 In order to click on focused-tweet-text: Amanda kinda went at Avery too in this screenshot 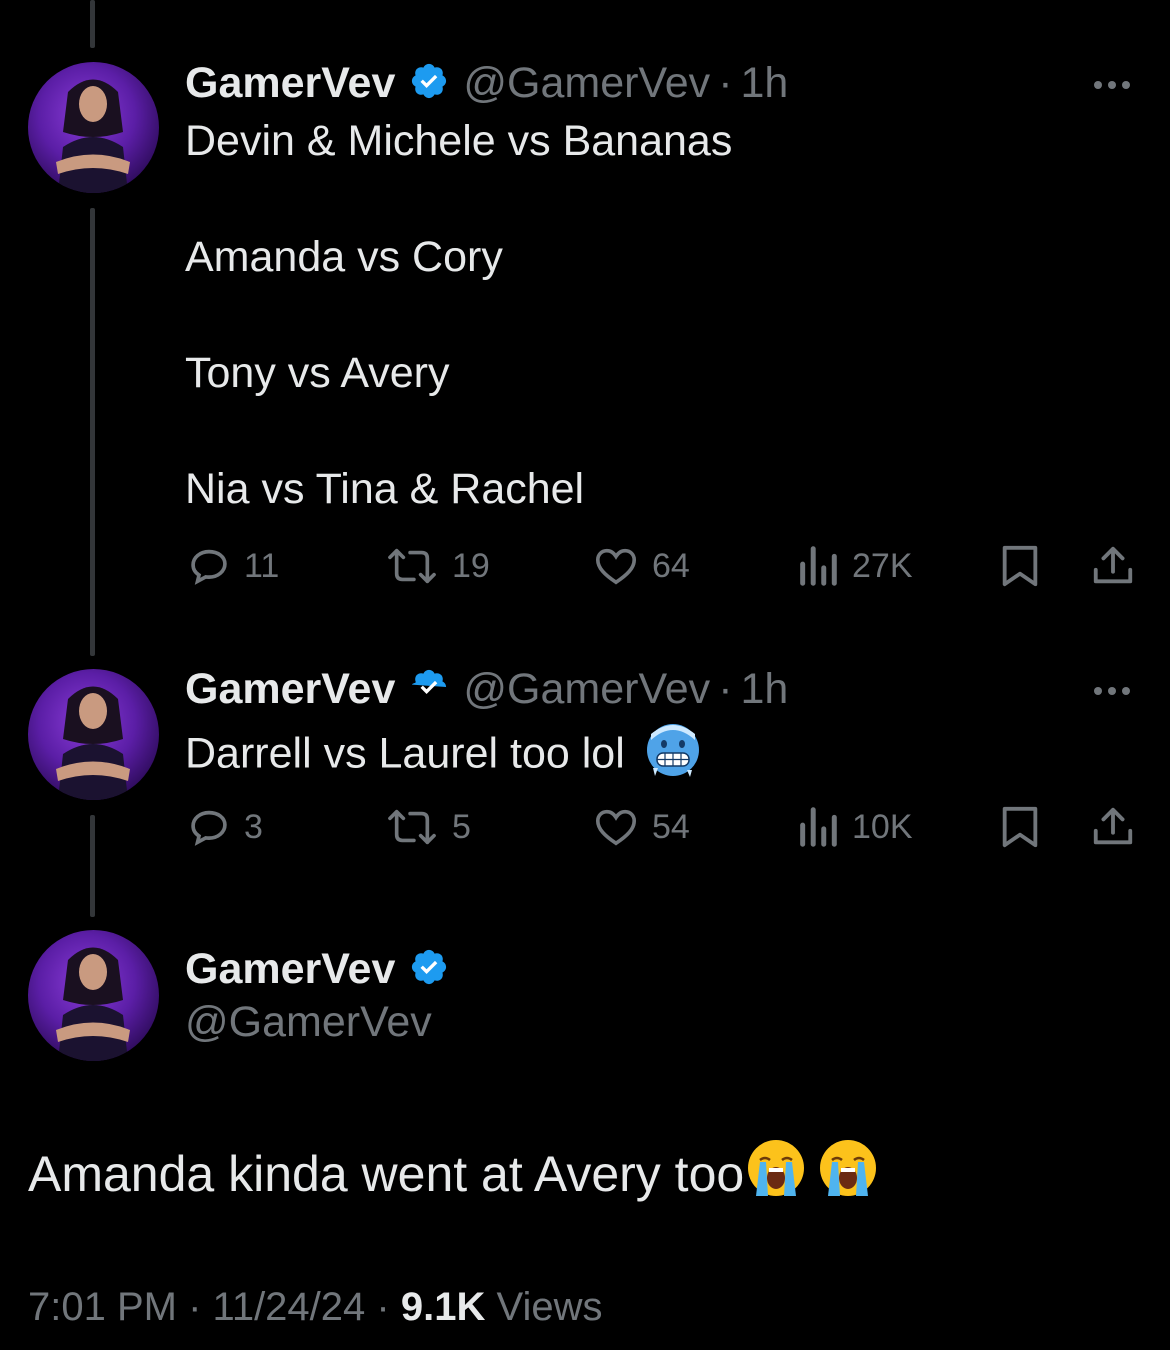, I will do `click(453, 1174)`.